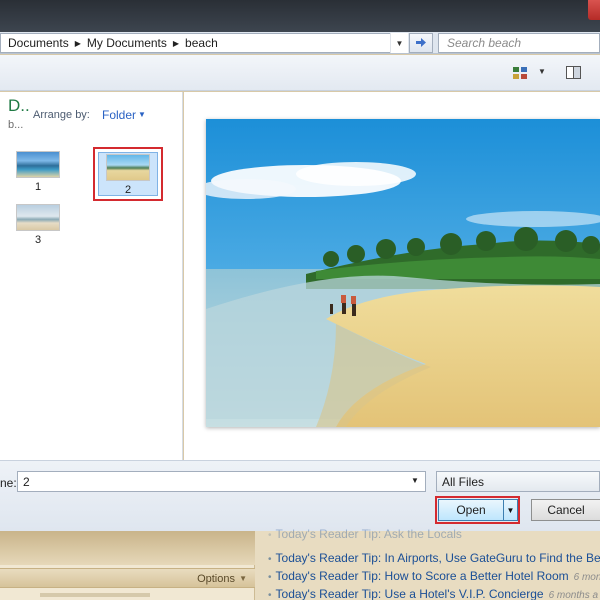 The image size is (600, 600). Describe the element at coordinates (243, 578) in the screenshot. I see `options-chevron-down-icon: ▼` at that location.